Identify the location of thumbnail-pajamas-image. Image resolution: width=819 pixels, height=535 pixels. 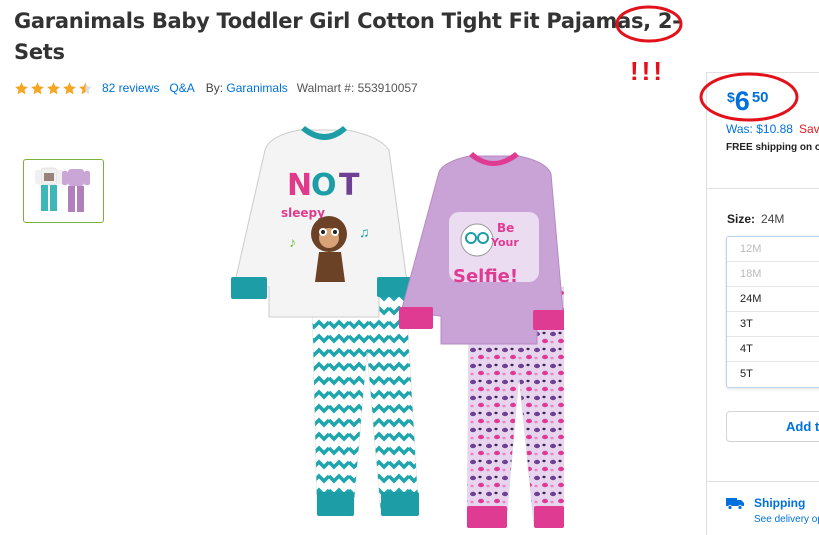
(62, 189).